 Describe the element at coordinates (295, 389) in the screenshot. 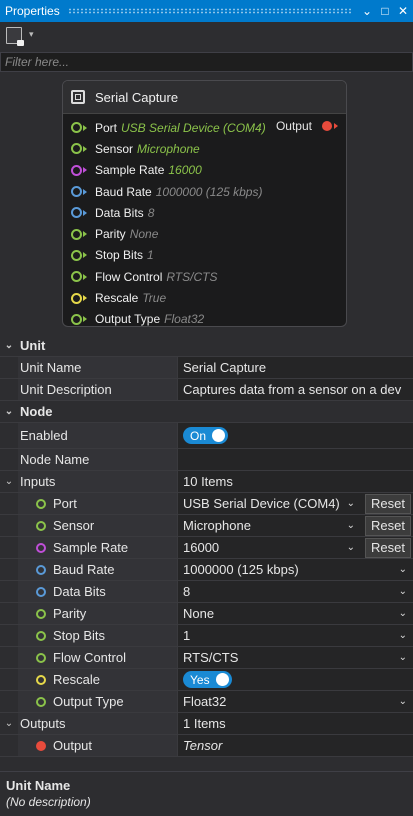

I see `property-value: Captures data from a sensor on a dev` at that location.